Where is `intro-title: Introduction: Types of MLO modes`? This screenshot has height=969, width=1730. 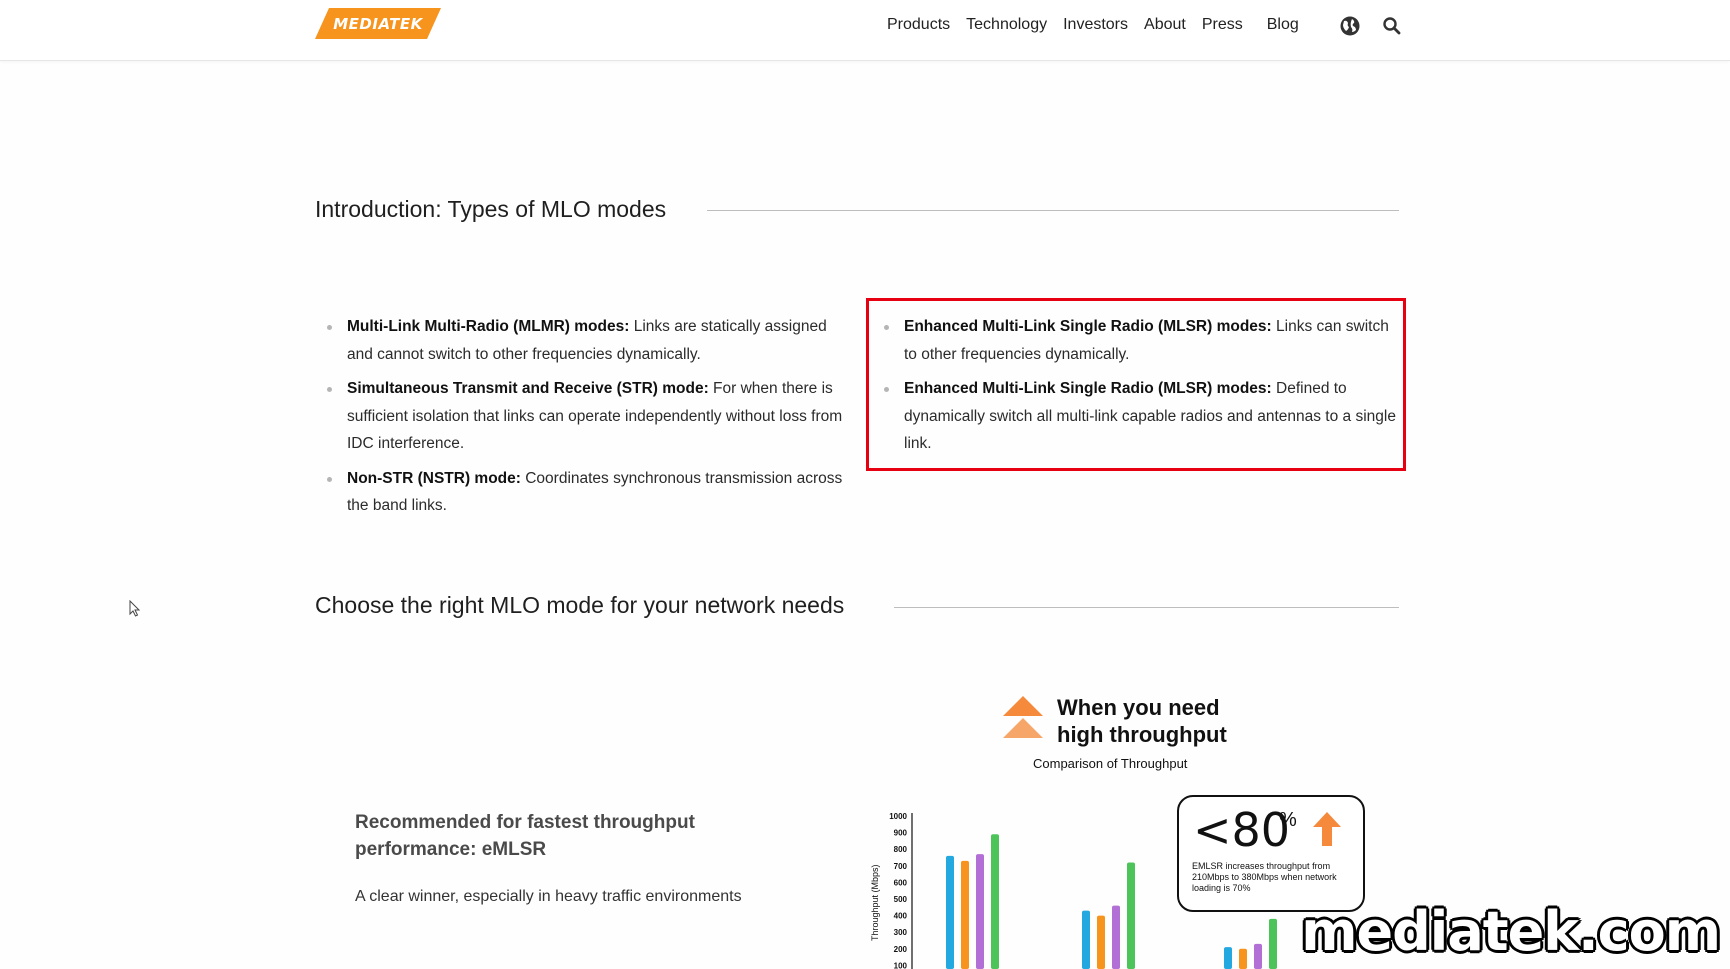 intro-title: Introduction: Types of MLO modes is located at coordinates (491, 209).